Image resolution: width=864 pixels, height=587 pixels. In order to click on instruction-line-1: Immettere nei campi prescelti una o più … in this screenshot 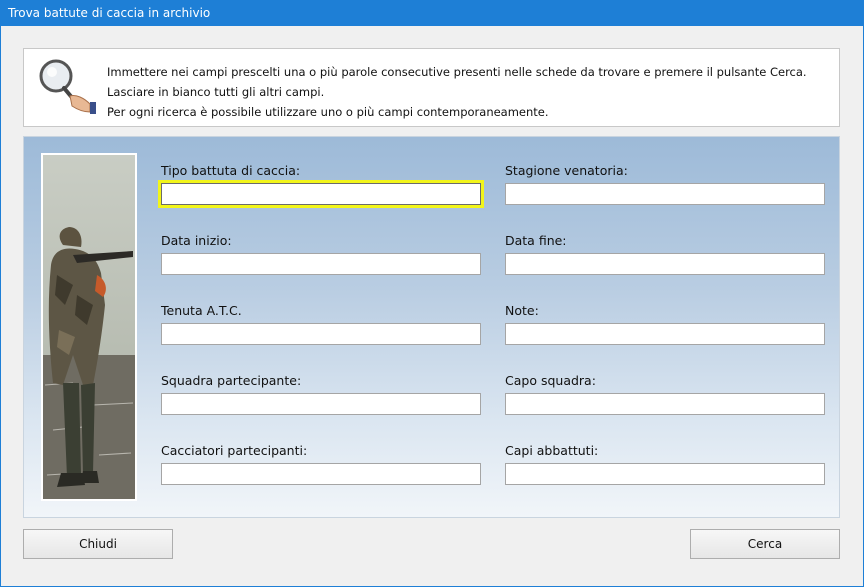, I will do `click(457, 72)`.